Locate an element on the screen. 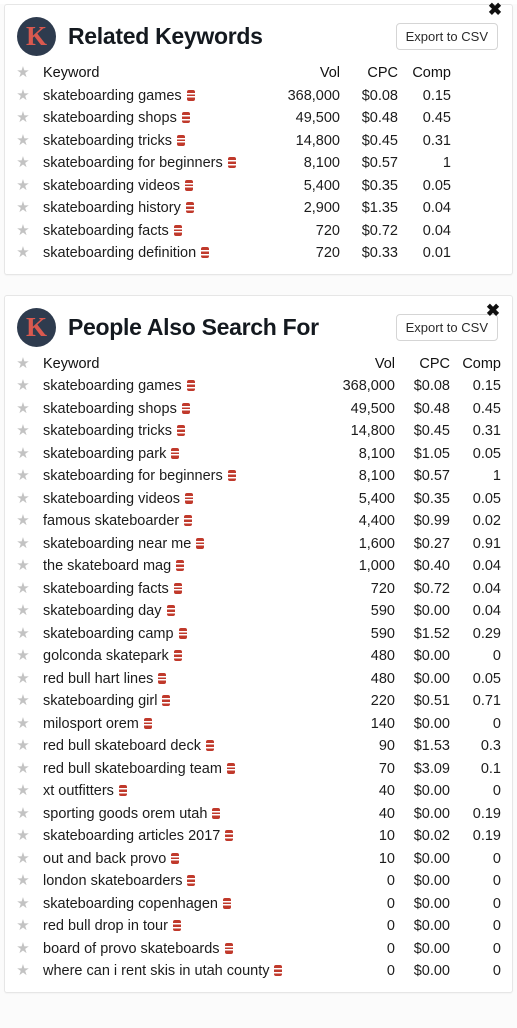  keyword-label: sporting goods orem utah is located at coordinates (125, 814).